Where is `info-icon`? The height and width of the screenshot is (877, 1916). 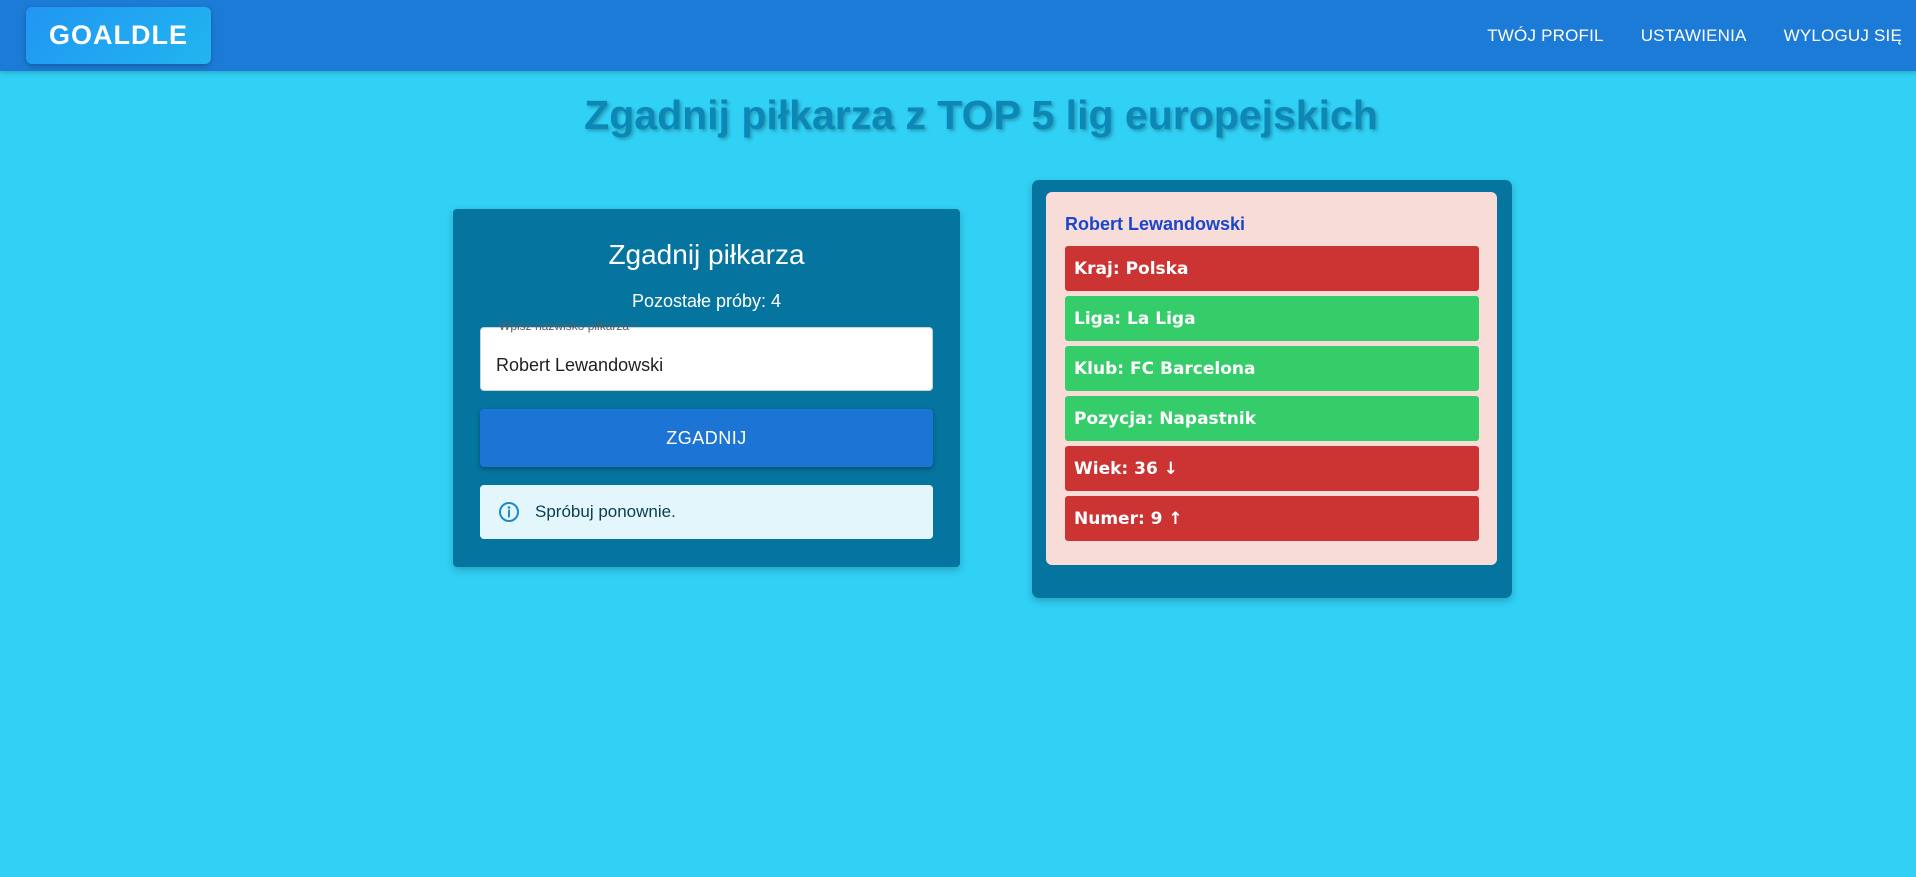 info-icon is located at coordinates (509, 512).